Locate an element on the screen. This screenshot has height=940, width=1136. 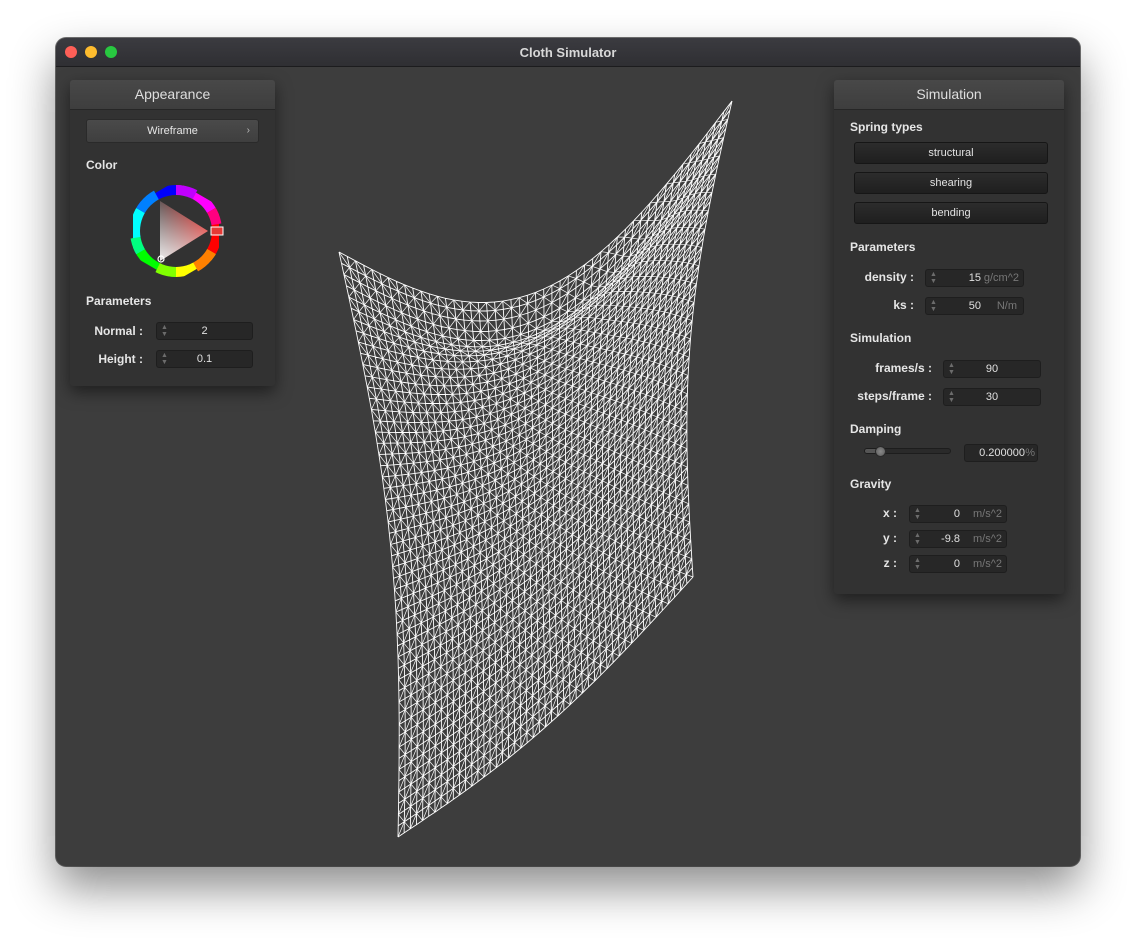
density-label: density : is located at coordinates (889, 277).